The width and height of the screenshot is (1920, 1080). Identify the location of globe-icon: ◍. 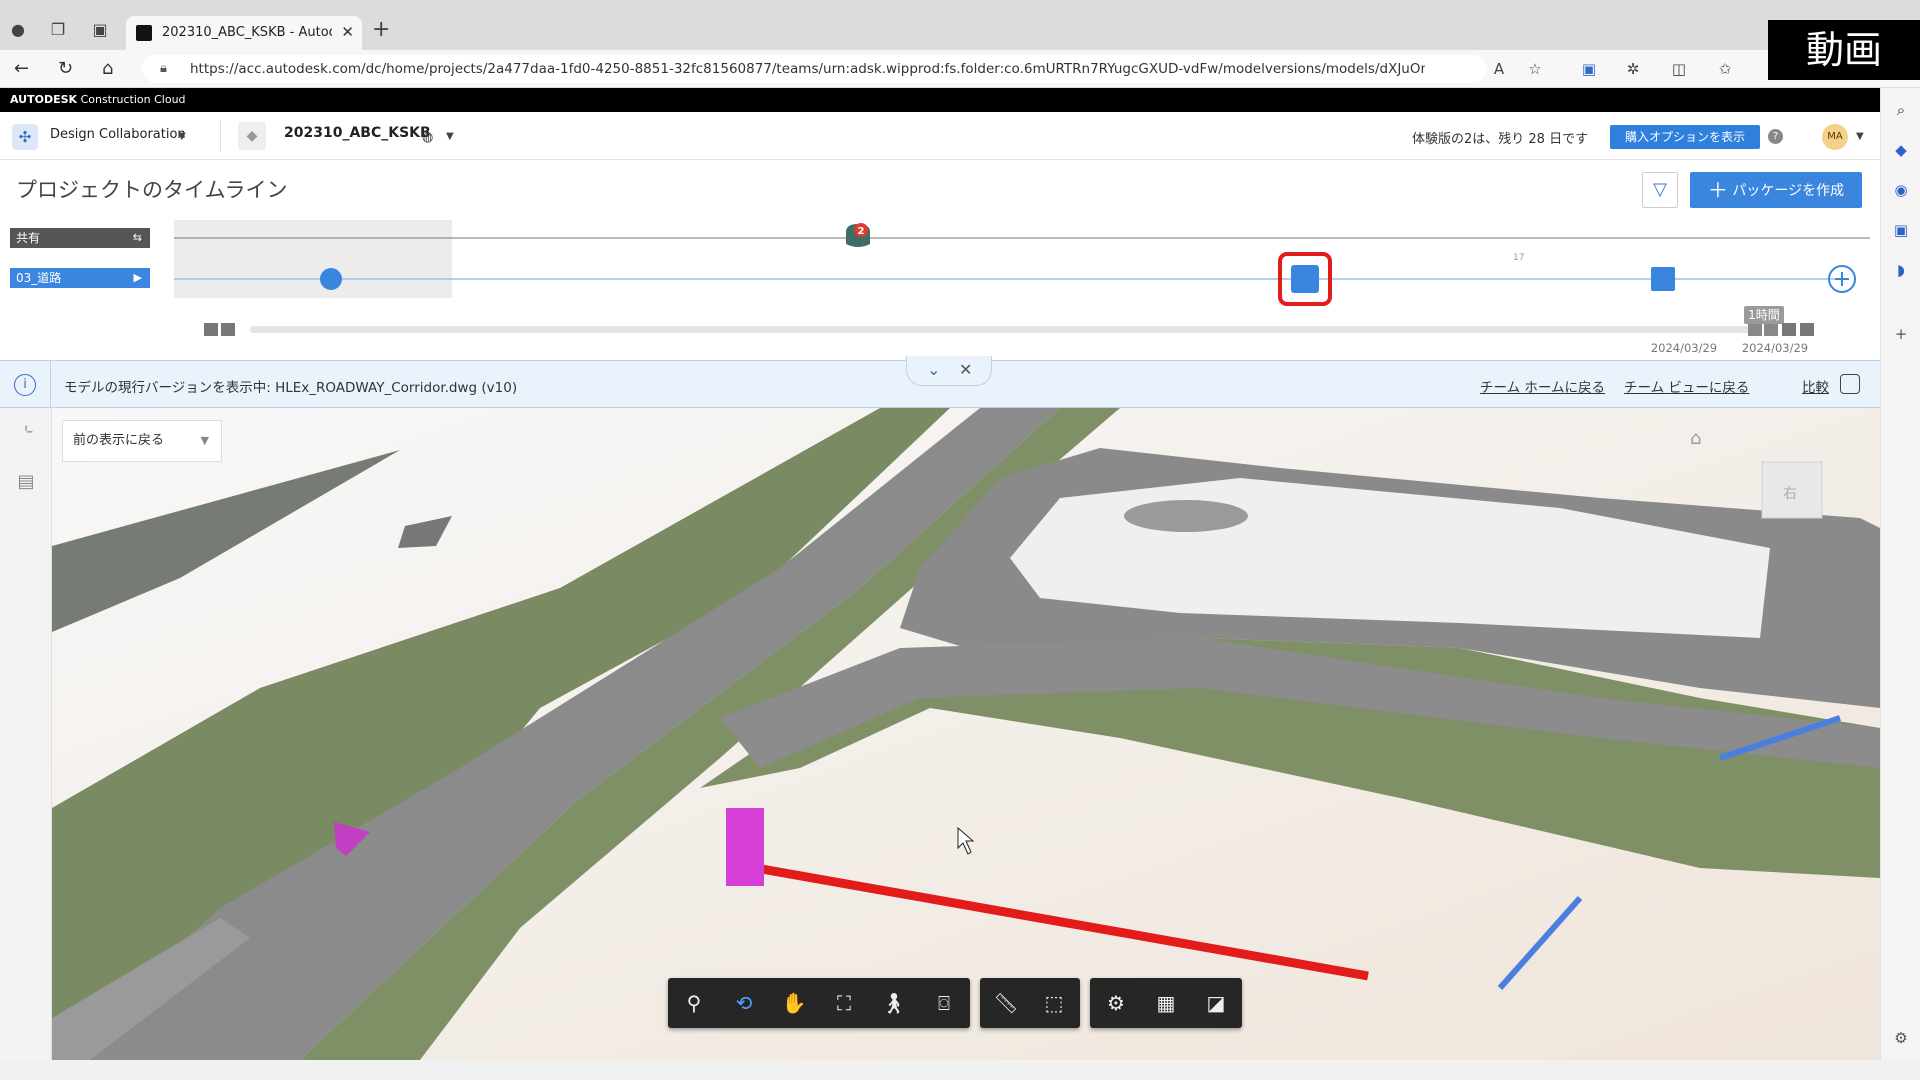
(428, 137).